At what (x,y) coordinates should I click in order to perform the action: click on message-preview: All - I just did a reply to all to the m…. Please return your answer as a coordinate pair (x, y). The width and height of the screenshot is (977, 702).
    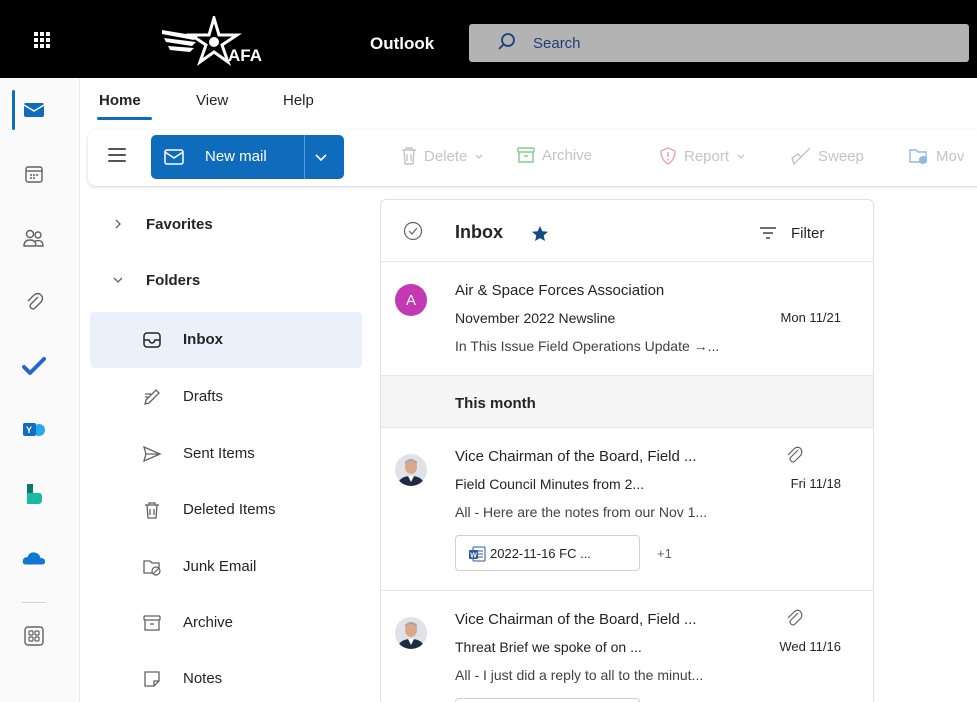
    Looking at the image, I should click on (579, 675).